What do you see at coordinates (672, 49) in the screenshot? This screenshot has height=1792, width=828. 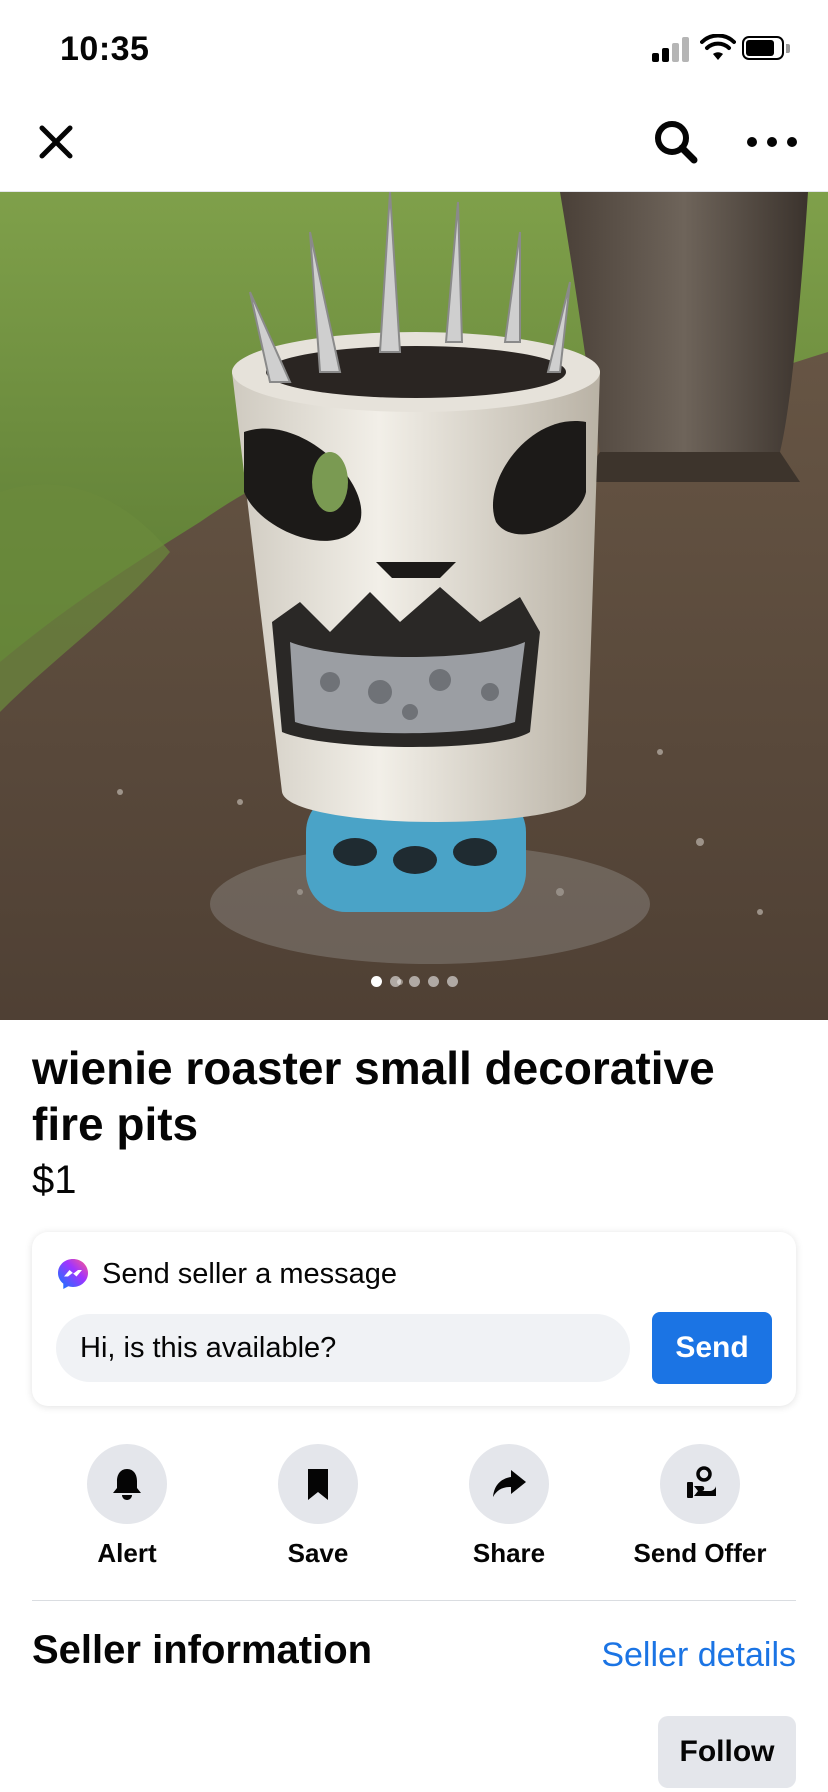 I see `cellular-signal-icon` at bounding box center [672, 49].